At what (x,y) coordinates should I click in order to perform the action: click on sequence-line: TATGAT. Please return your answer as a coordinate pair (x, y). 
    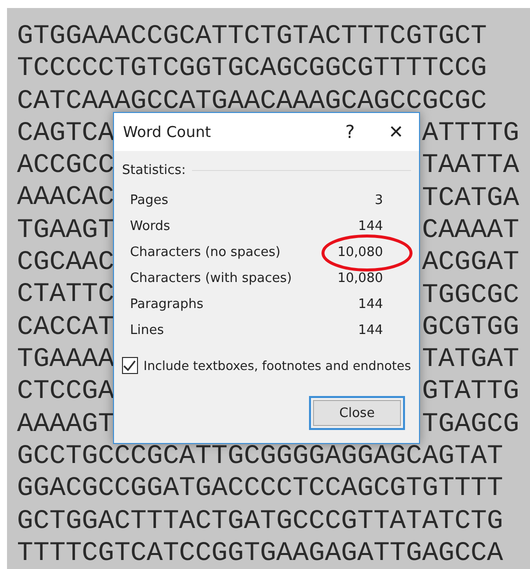
    Looking at the image, I should click on (471, 360).